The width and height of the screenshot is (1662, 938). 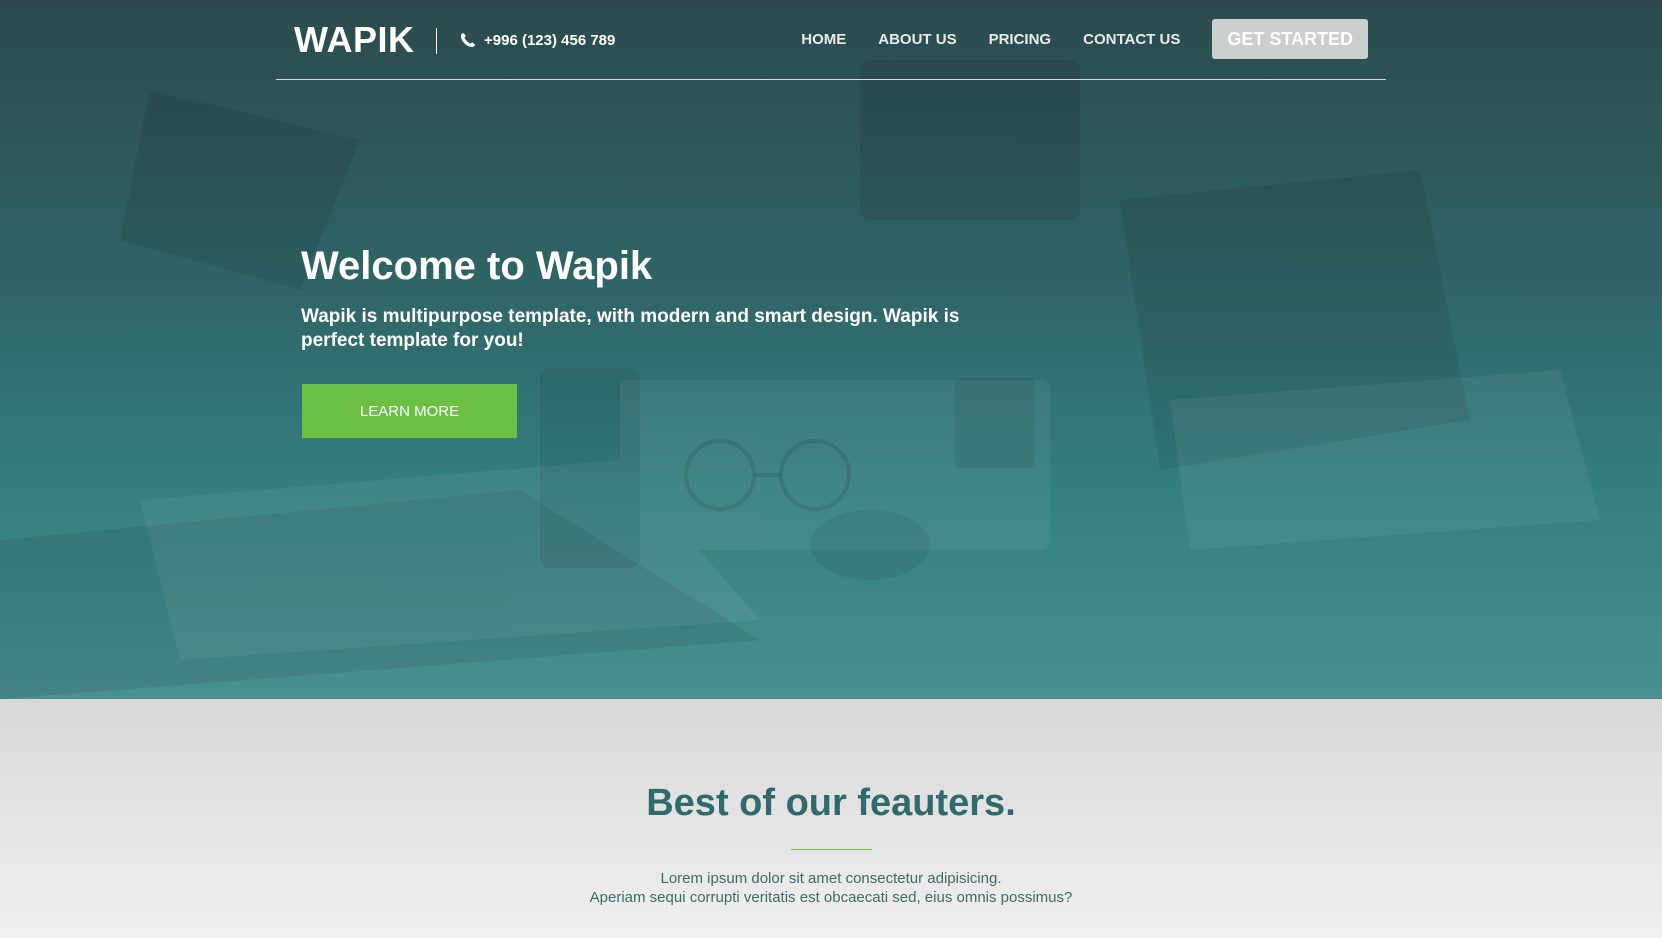 What do you see at coordinates (831, 849) in the screenshot?
I see `features-divider` at bounding box center [831, 849].